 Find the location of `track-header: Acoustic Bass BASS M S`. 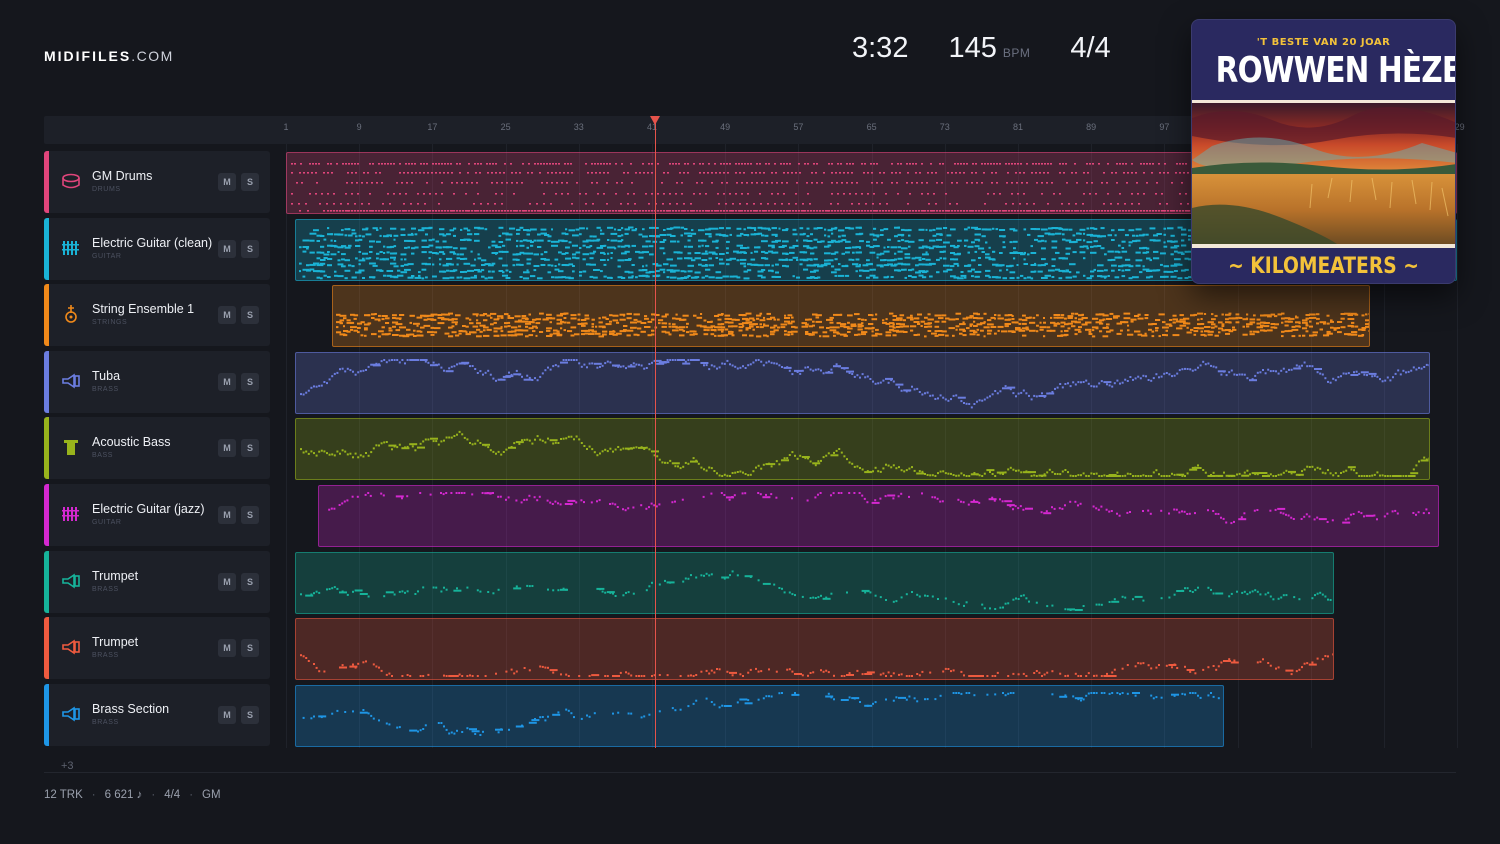

track-header: Acoustic Bass BASS M S is located at coordinates (157, 448).